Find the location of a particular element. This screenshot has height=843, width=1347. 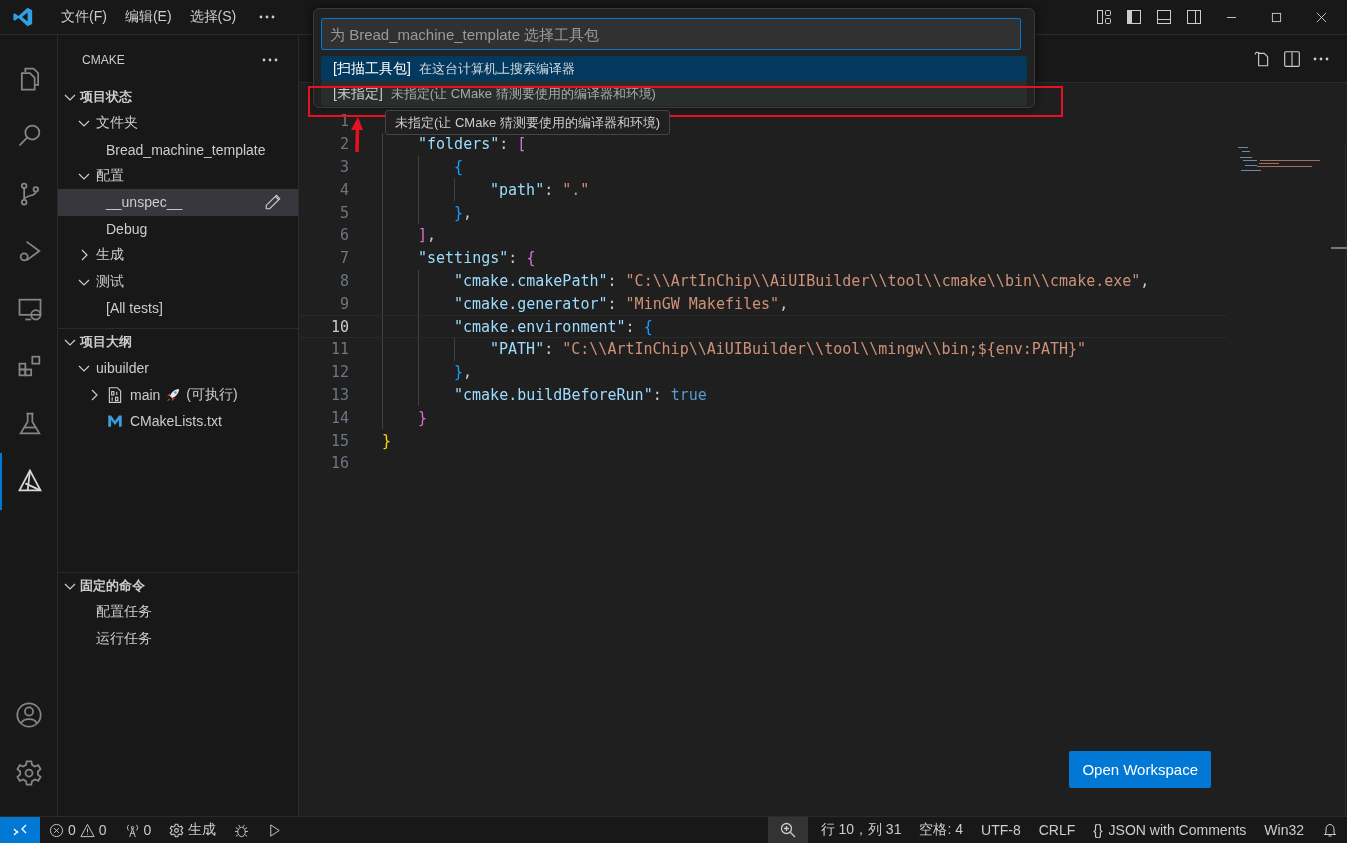

status-item: CRLF is located at coordinates (1057, 830).